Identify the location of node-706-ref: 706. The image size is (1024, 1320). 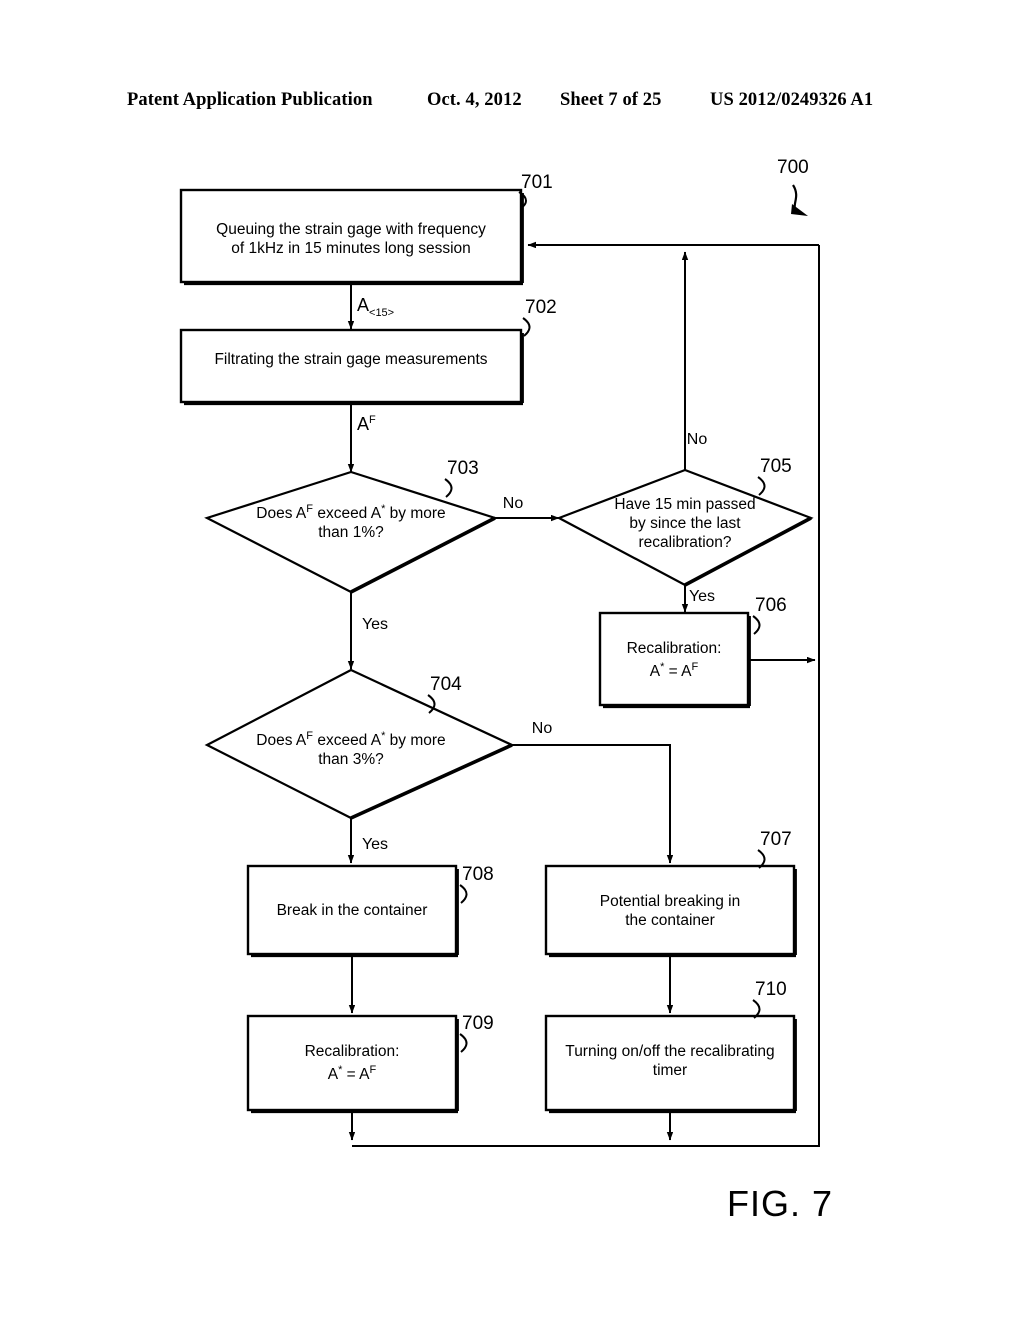
(771, 605).